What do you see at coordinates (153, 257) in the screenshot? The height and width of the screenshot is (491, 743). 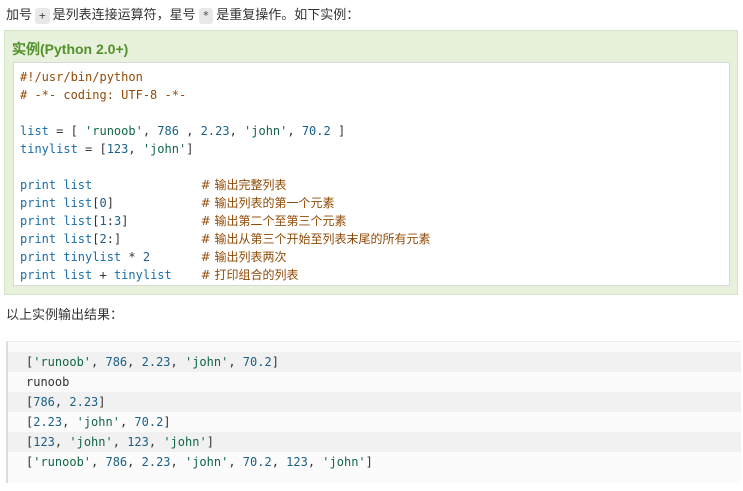 I see `code-line: print tinylist * 2 # 输出列表两次` at bounding box center [153, 257].